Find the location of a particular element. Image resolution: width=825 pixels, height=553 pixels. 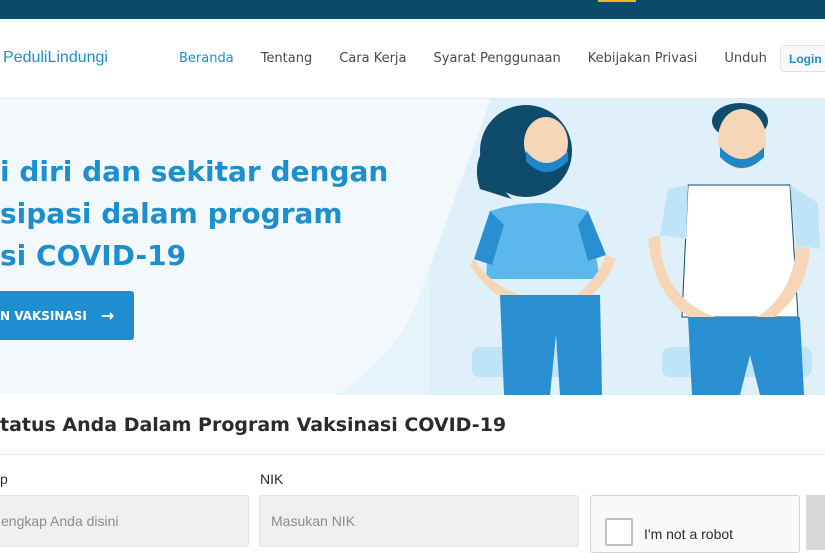

nik-label: NIK is located at coordinates (272, 479).